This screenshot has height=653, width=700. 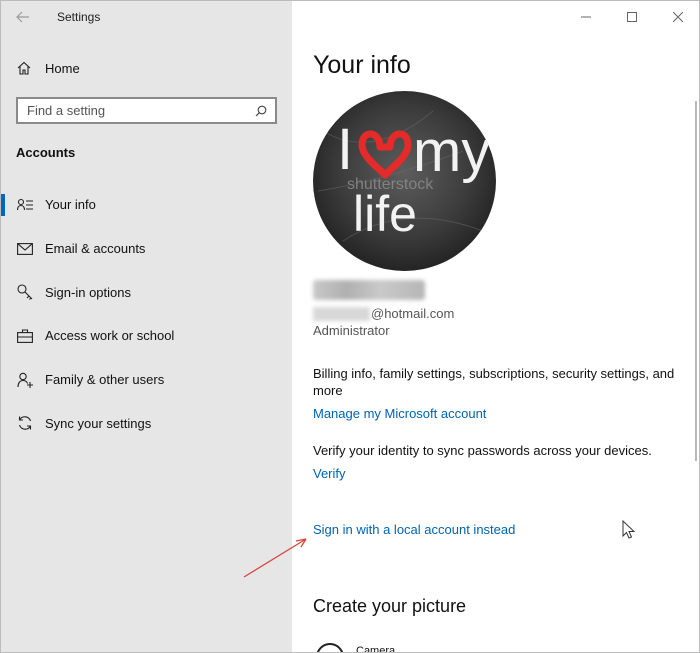 I want to click on avatar-text-i: I, so click(x=345, y=149).